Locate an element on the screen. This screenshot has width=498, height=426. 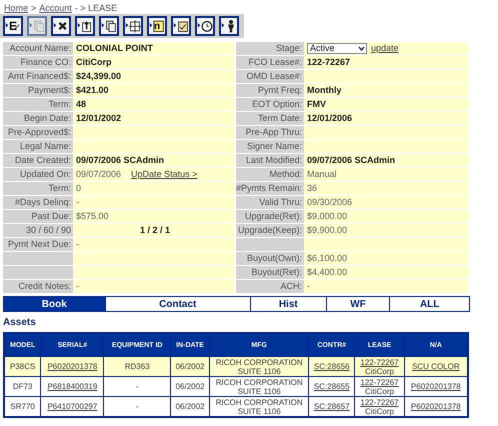
field-label: Legal Name: is located at coordinates (38, 146).